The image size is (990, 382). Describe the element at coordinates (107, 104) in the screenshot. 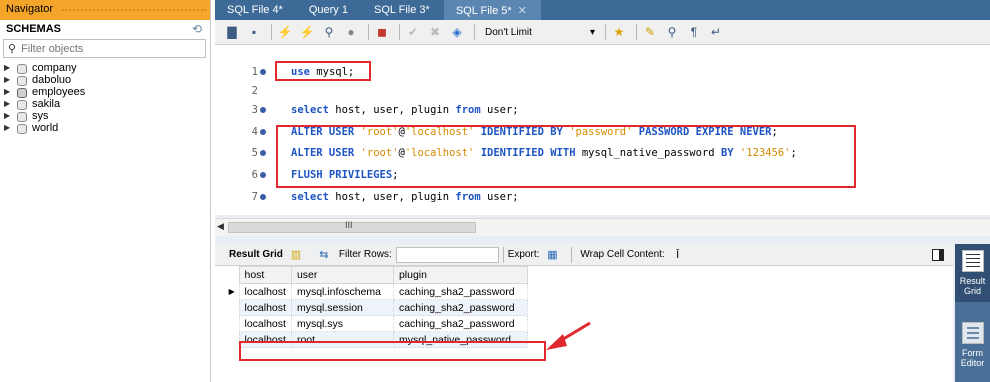

I see `schema-item-sakila: ▶ sakila` at that location.